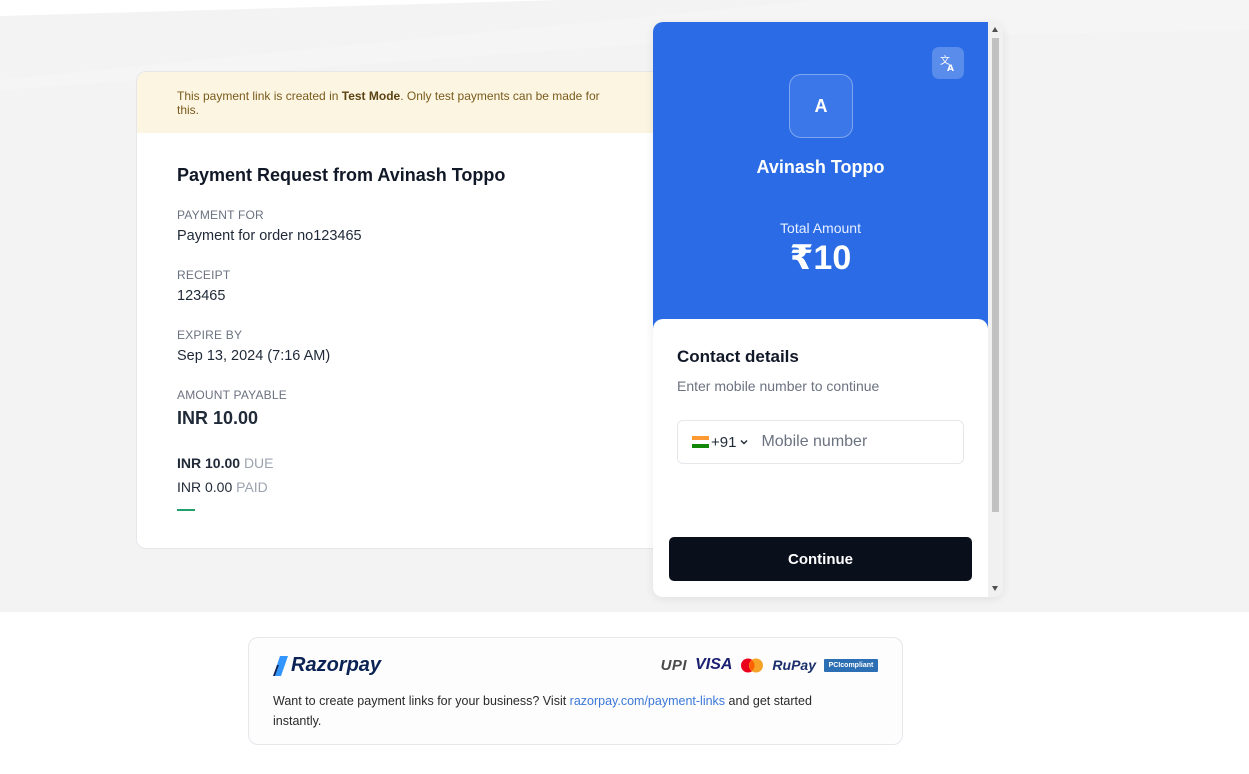  What do you see at coordinates (254, 356) in the screenshot?
I see `expire-by-value: Sep 13, 2024 (7:16 AM)` at bounding box center [254, 356].